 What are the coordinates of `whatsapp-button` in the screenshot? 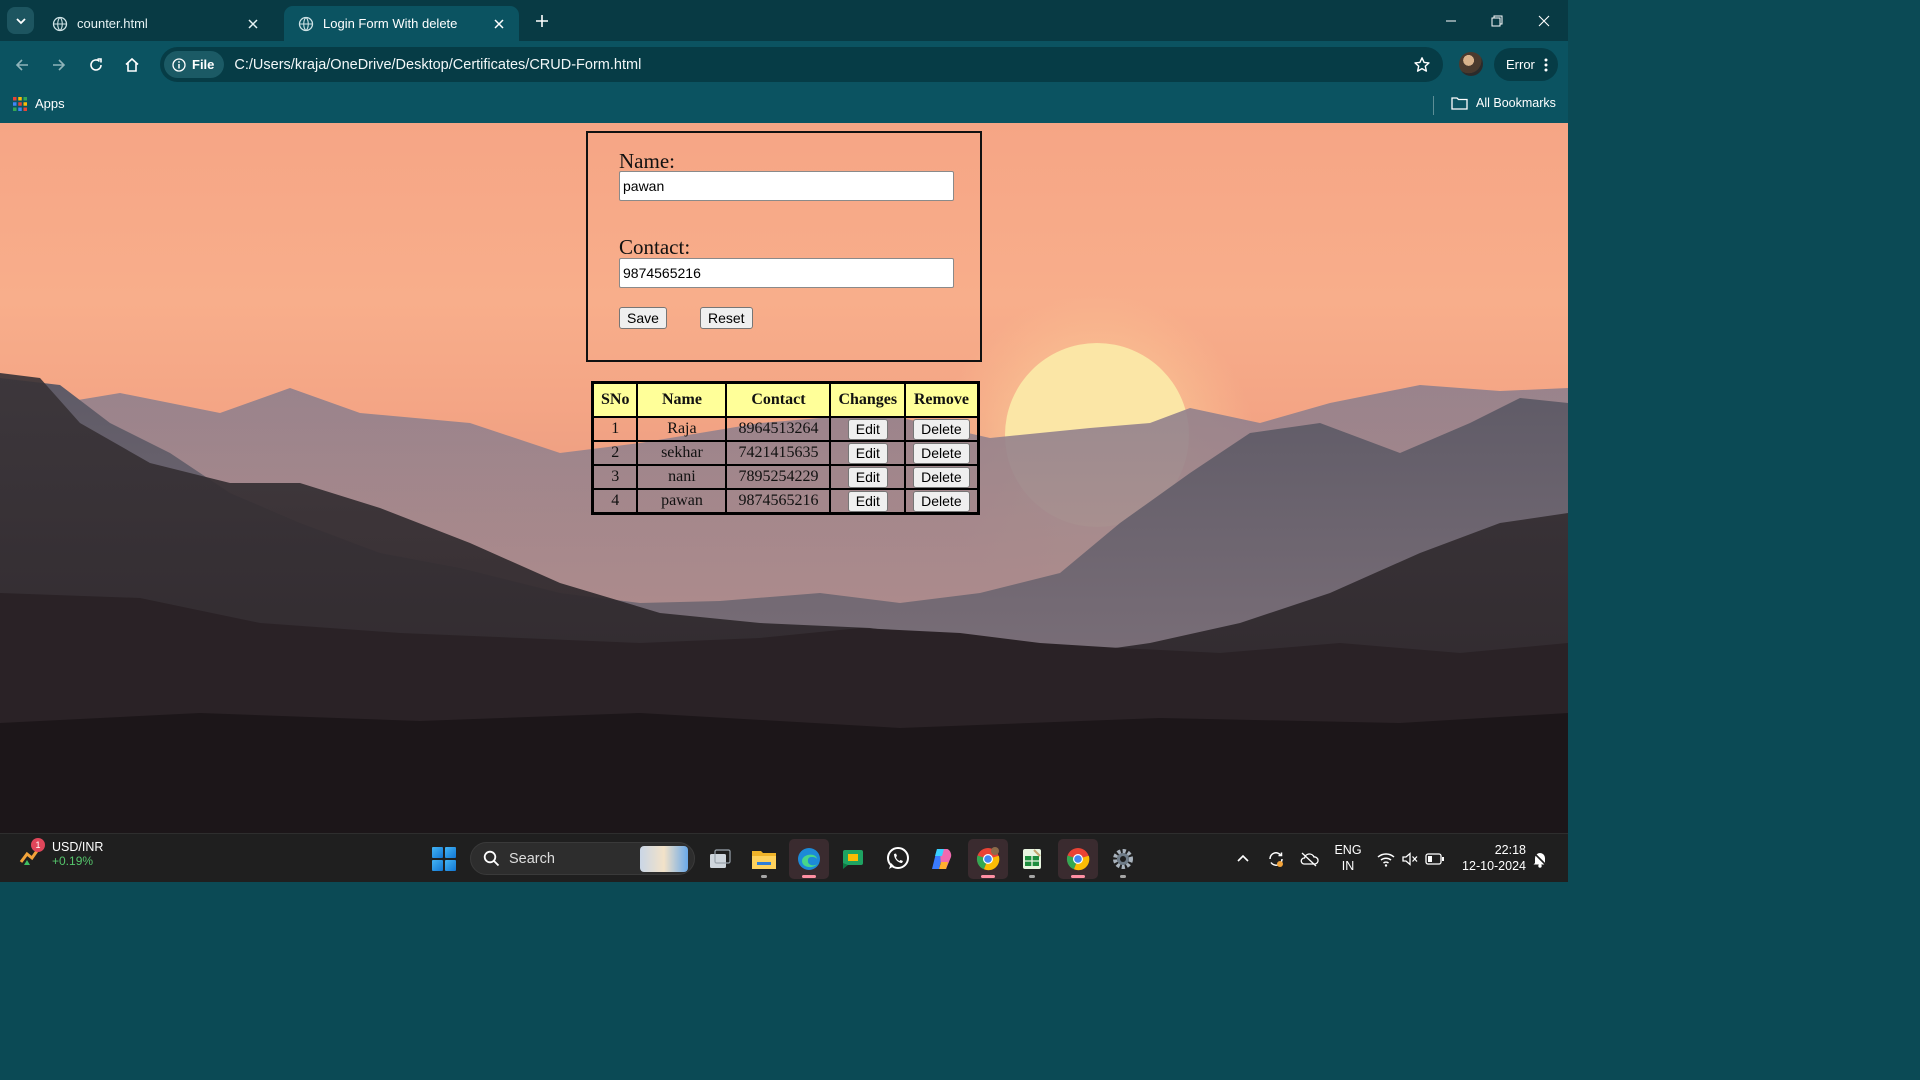 It's located at (898, 859).